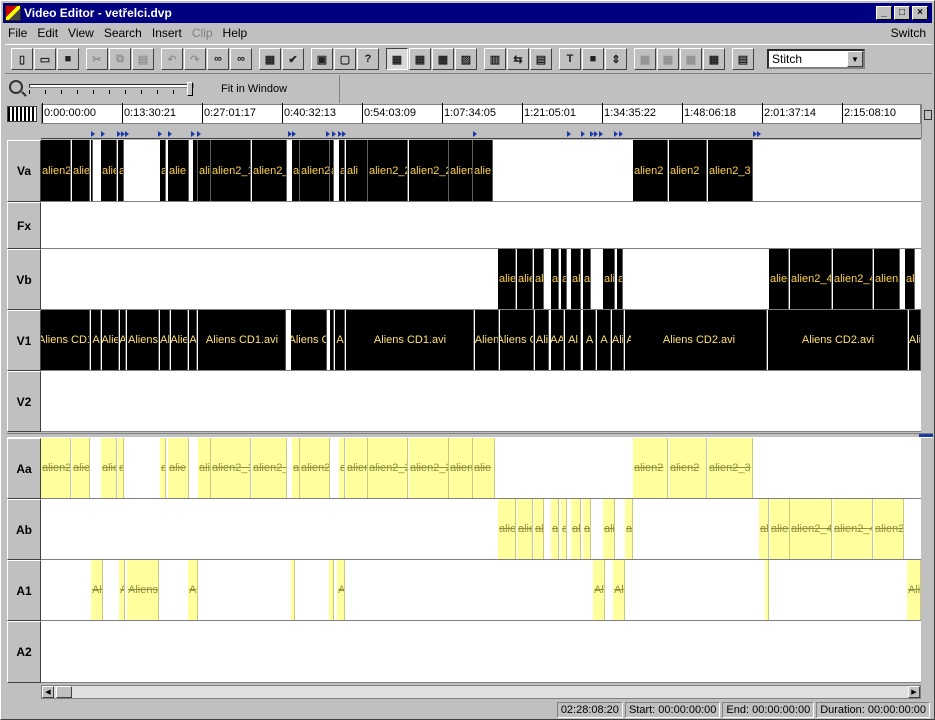 The image size is (935, 720). Describe the element at coordinates (235, 33) in the screenshot. I see `menu-help: Help` at that location.